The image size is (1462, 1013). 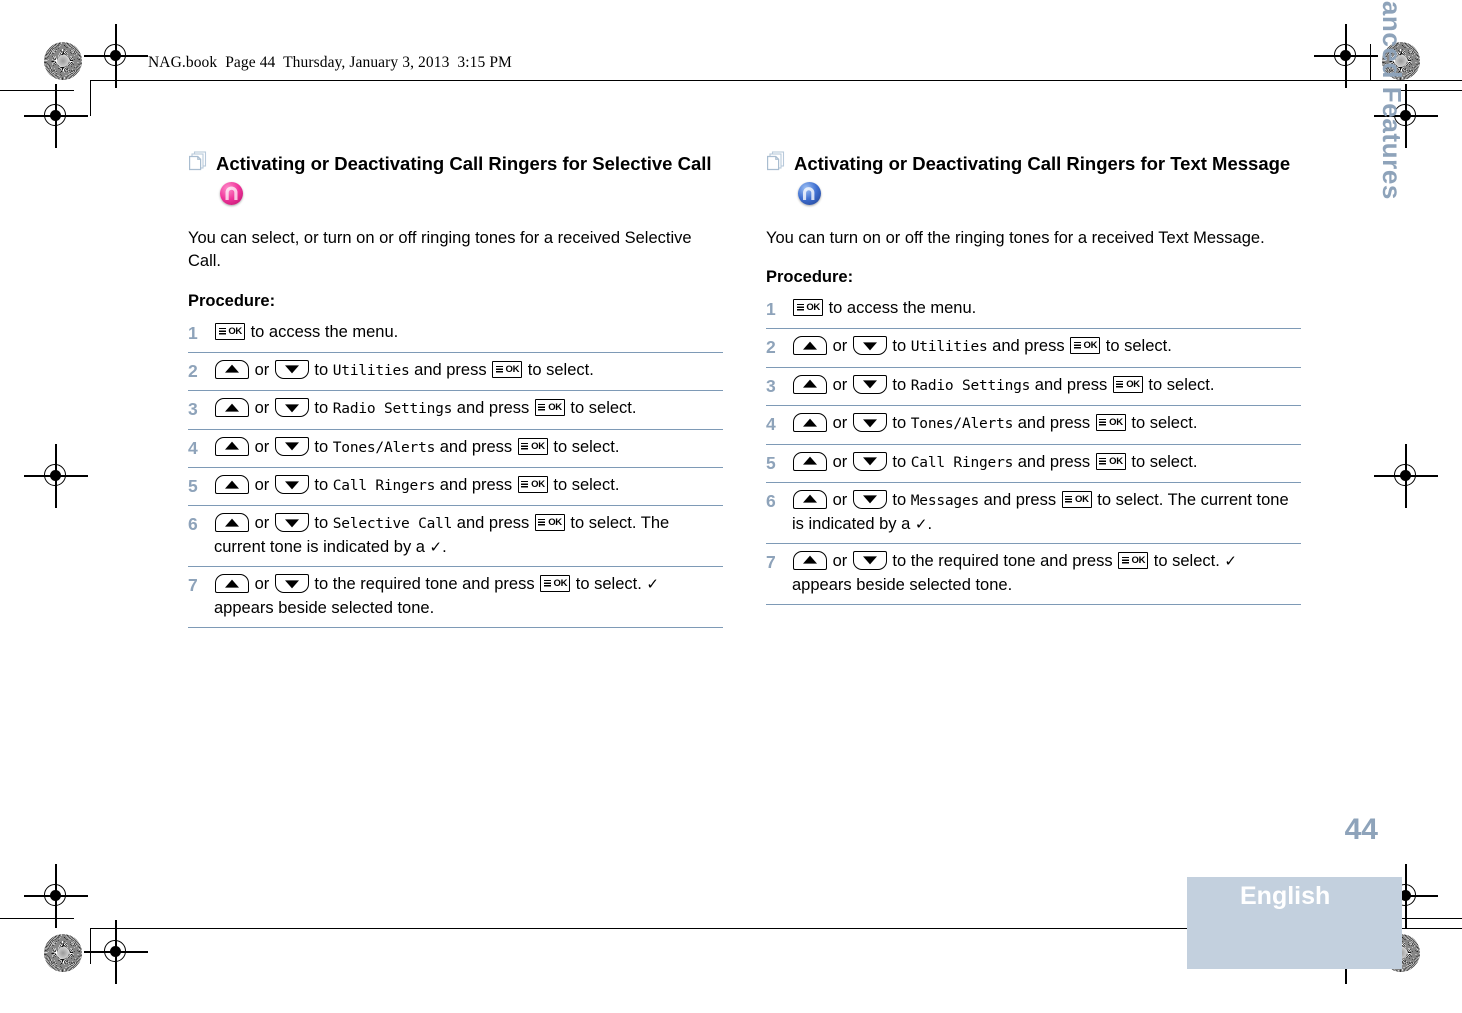 I want to click on step-number: 2, so click(x=193, y=370).